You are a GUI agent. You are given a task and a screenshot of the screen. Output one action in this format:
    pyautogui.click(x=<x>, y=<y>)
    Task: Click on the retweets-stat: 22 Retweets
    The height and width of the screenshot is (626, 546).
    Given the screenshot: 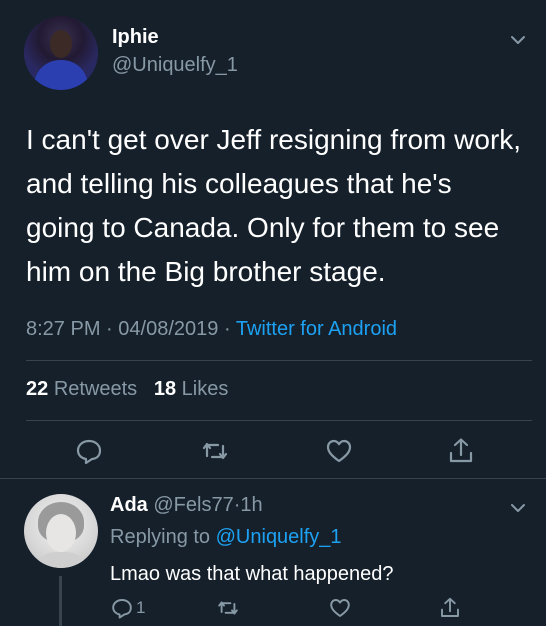 What is the action you would take?
    pyautogui.click(x=81, y=389)
    